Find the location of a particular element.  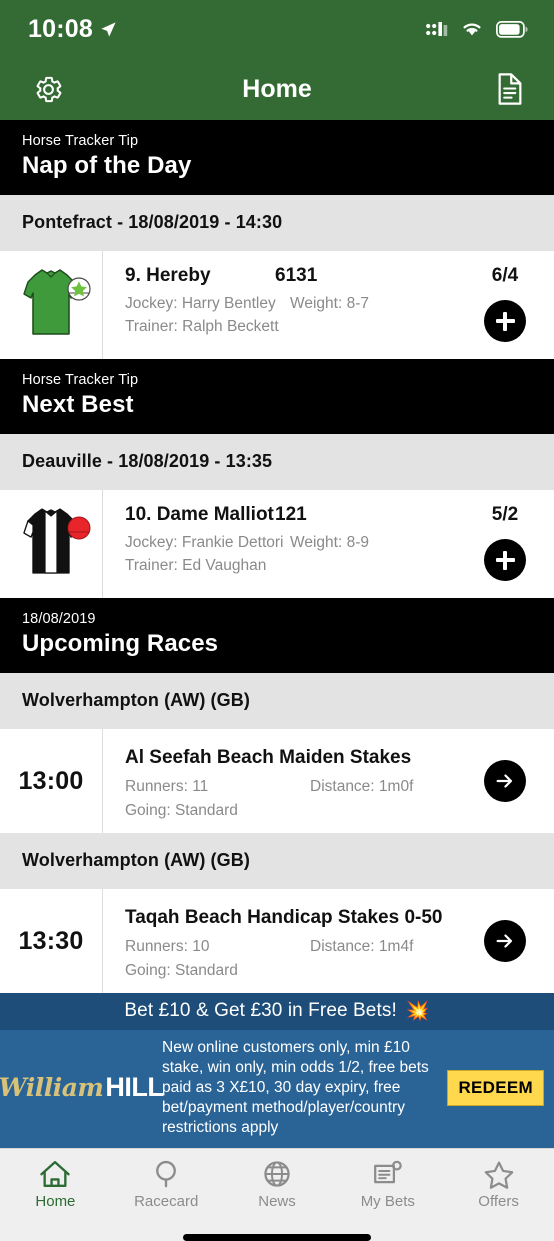

horse-form: 6131 is located at coordinates (296, 275).